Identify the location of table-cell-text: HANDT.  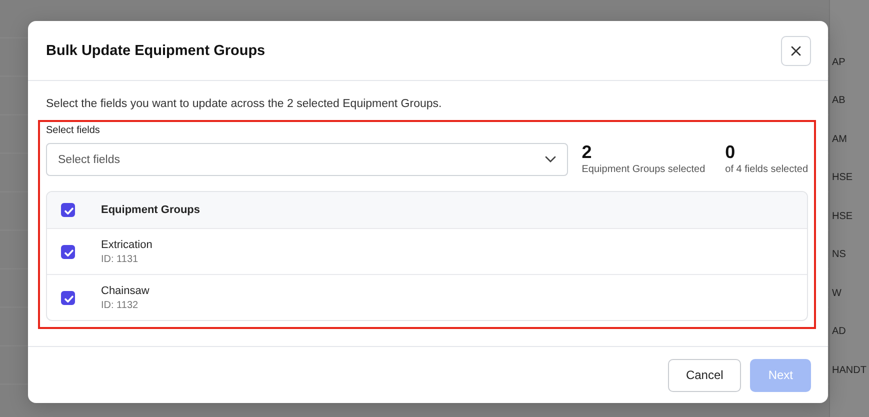
(850, 371).